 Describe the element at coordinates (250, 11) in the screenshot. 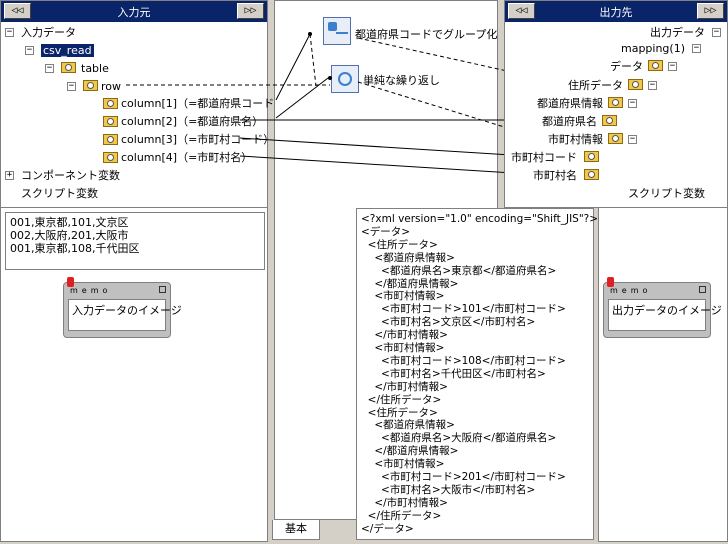

I see `input-next-button: ▷▷` at that location.